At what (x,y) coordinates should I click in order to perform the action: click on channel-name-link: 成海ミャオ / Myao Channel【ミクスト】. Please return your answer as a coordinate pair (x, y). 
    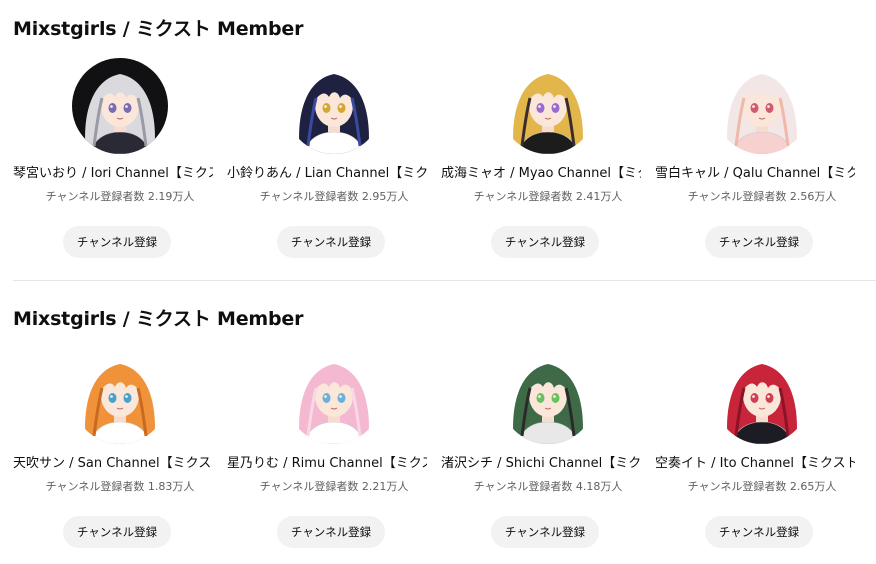
    Looking at the image, I should click on (541, 174).